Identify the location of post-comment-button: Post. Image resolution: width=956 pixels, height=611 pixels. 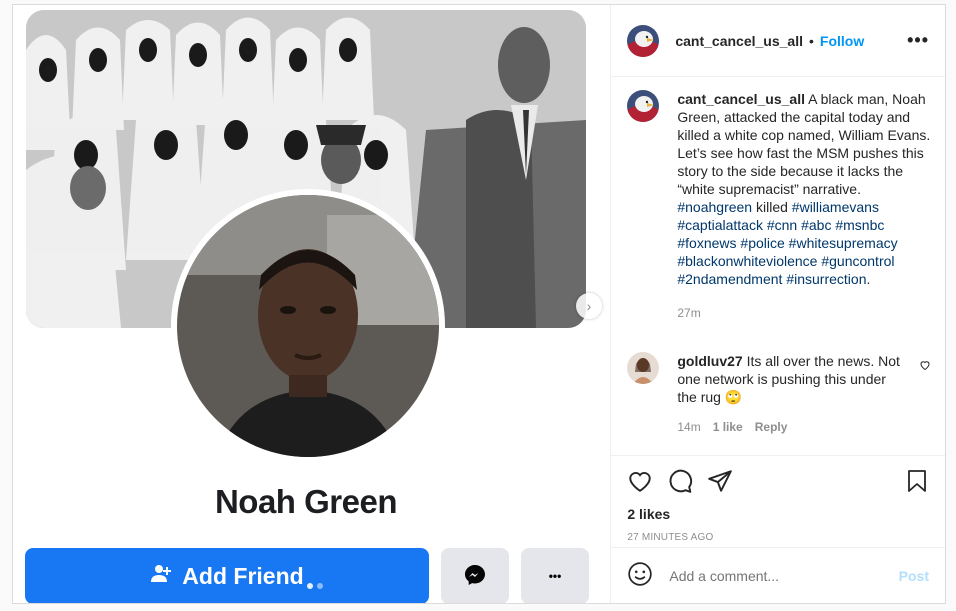
(914, 576).